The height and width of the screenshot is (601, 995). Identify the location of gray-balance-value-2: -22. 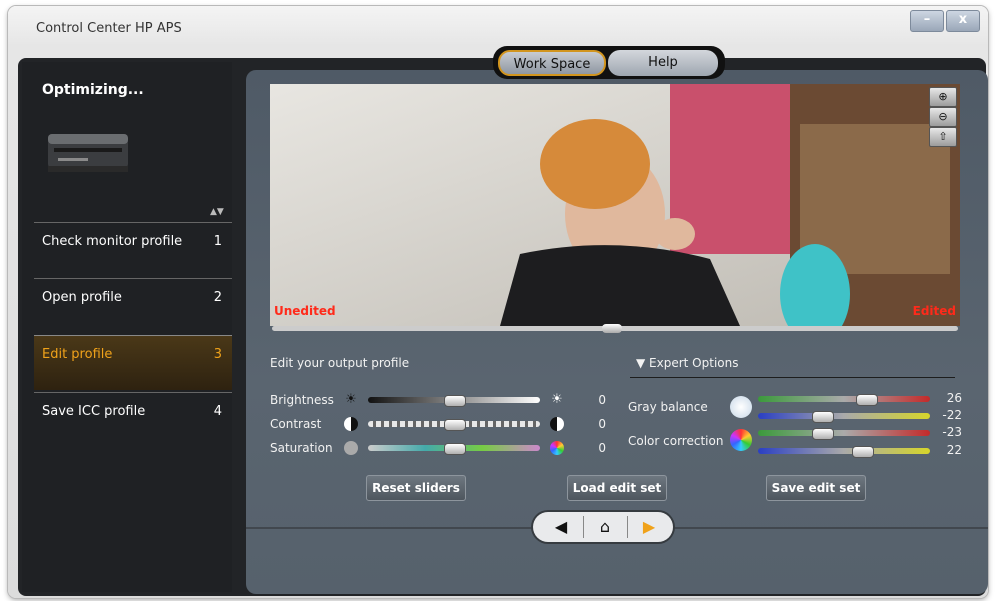
(952, 415).